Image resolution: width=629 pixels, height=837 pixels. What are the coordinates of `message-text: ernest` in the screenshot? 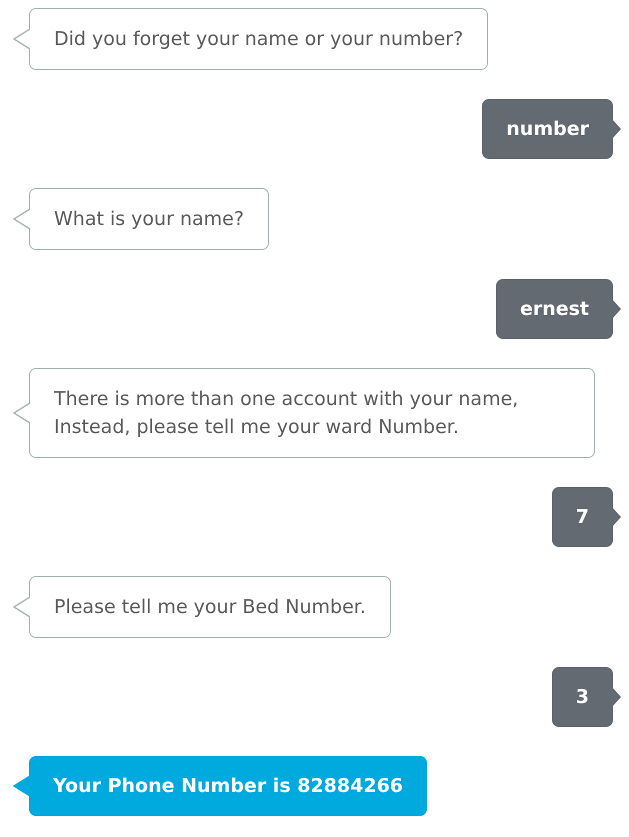 It's located at (554, 309).